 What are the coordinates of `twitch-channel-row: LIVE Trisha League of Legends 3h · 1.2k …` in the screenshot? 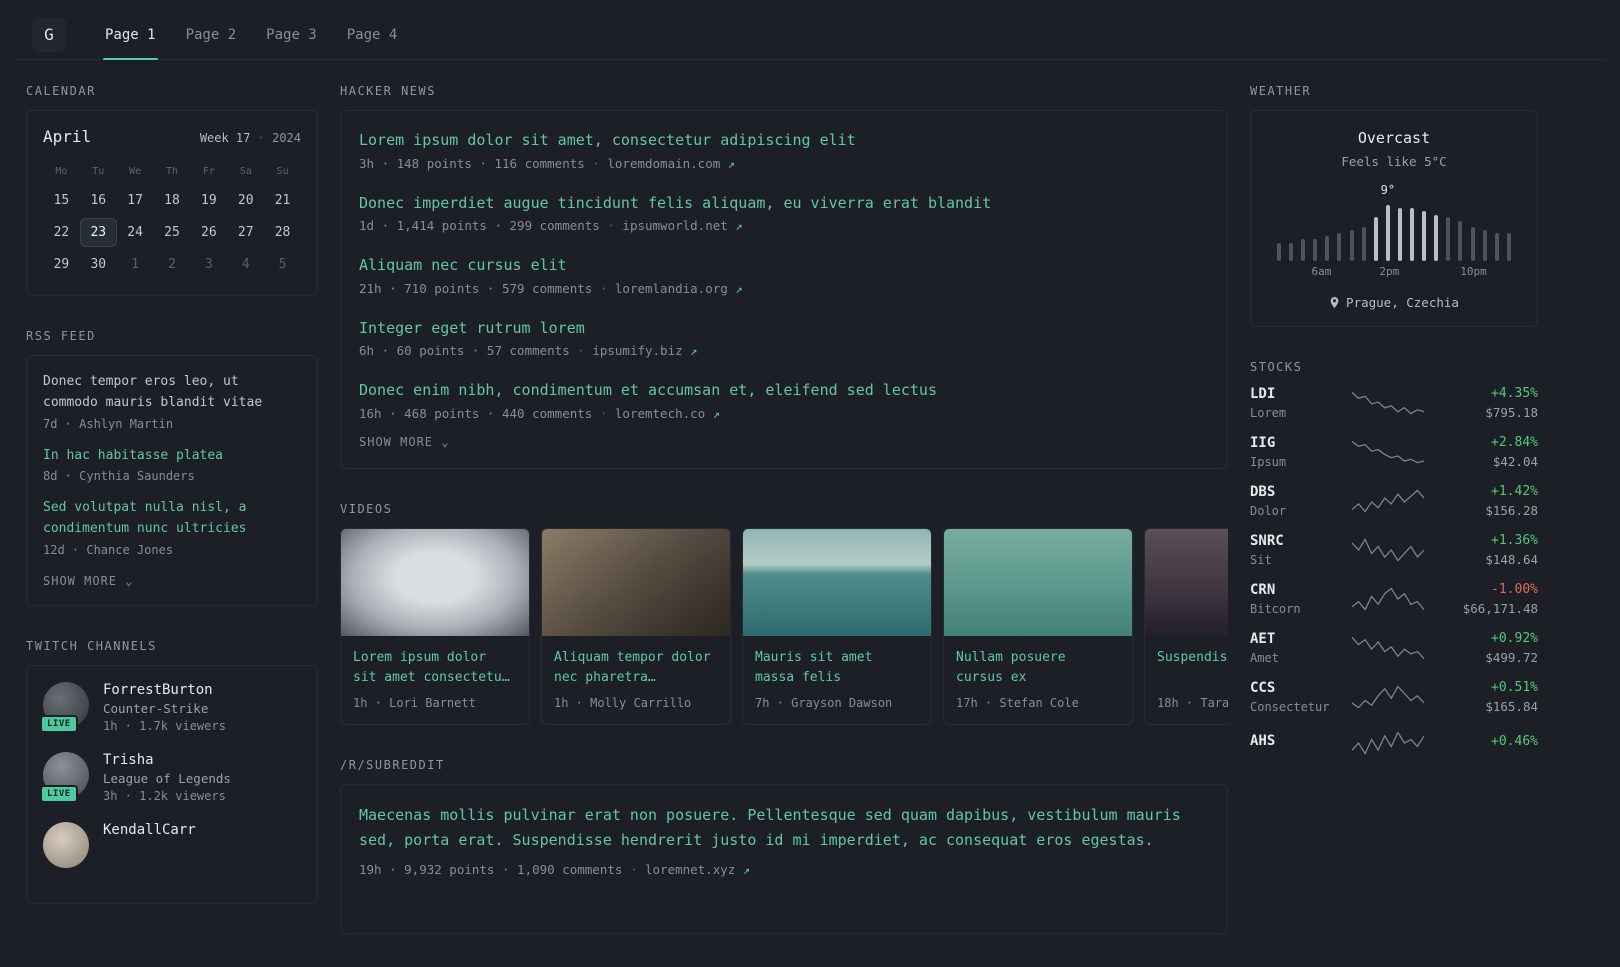 It's located at (170, 777).